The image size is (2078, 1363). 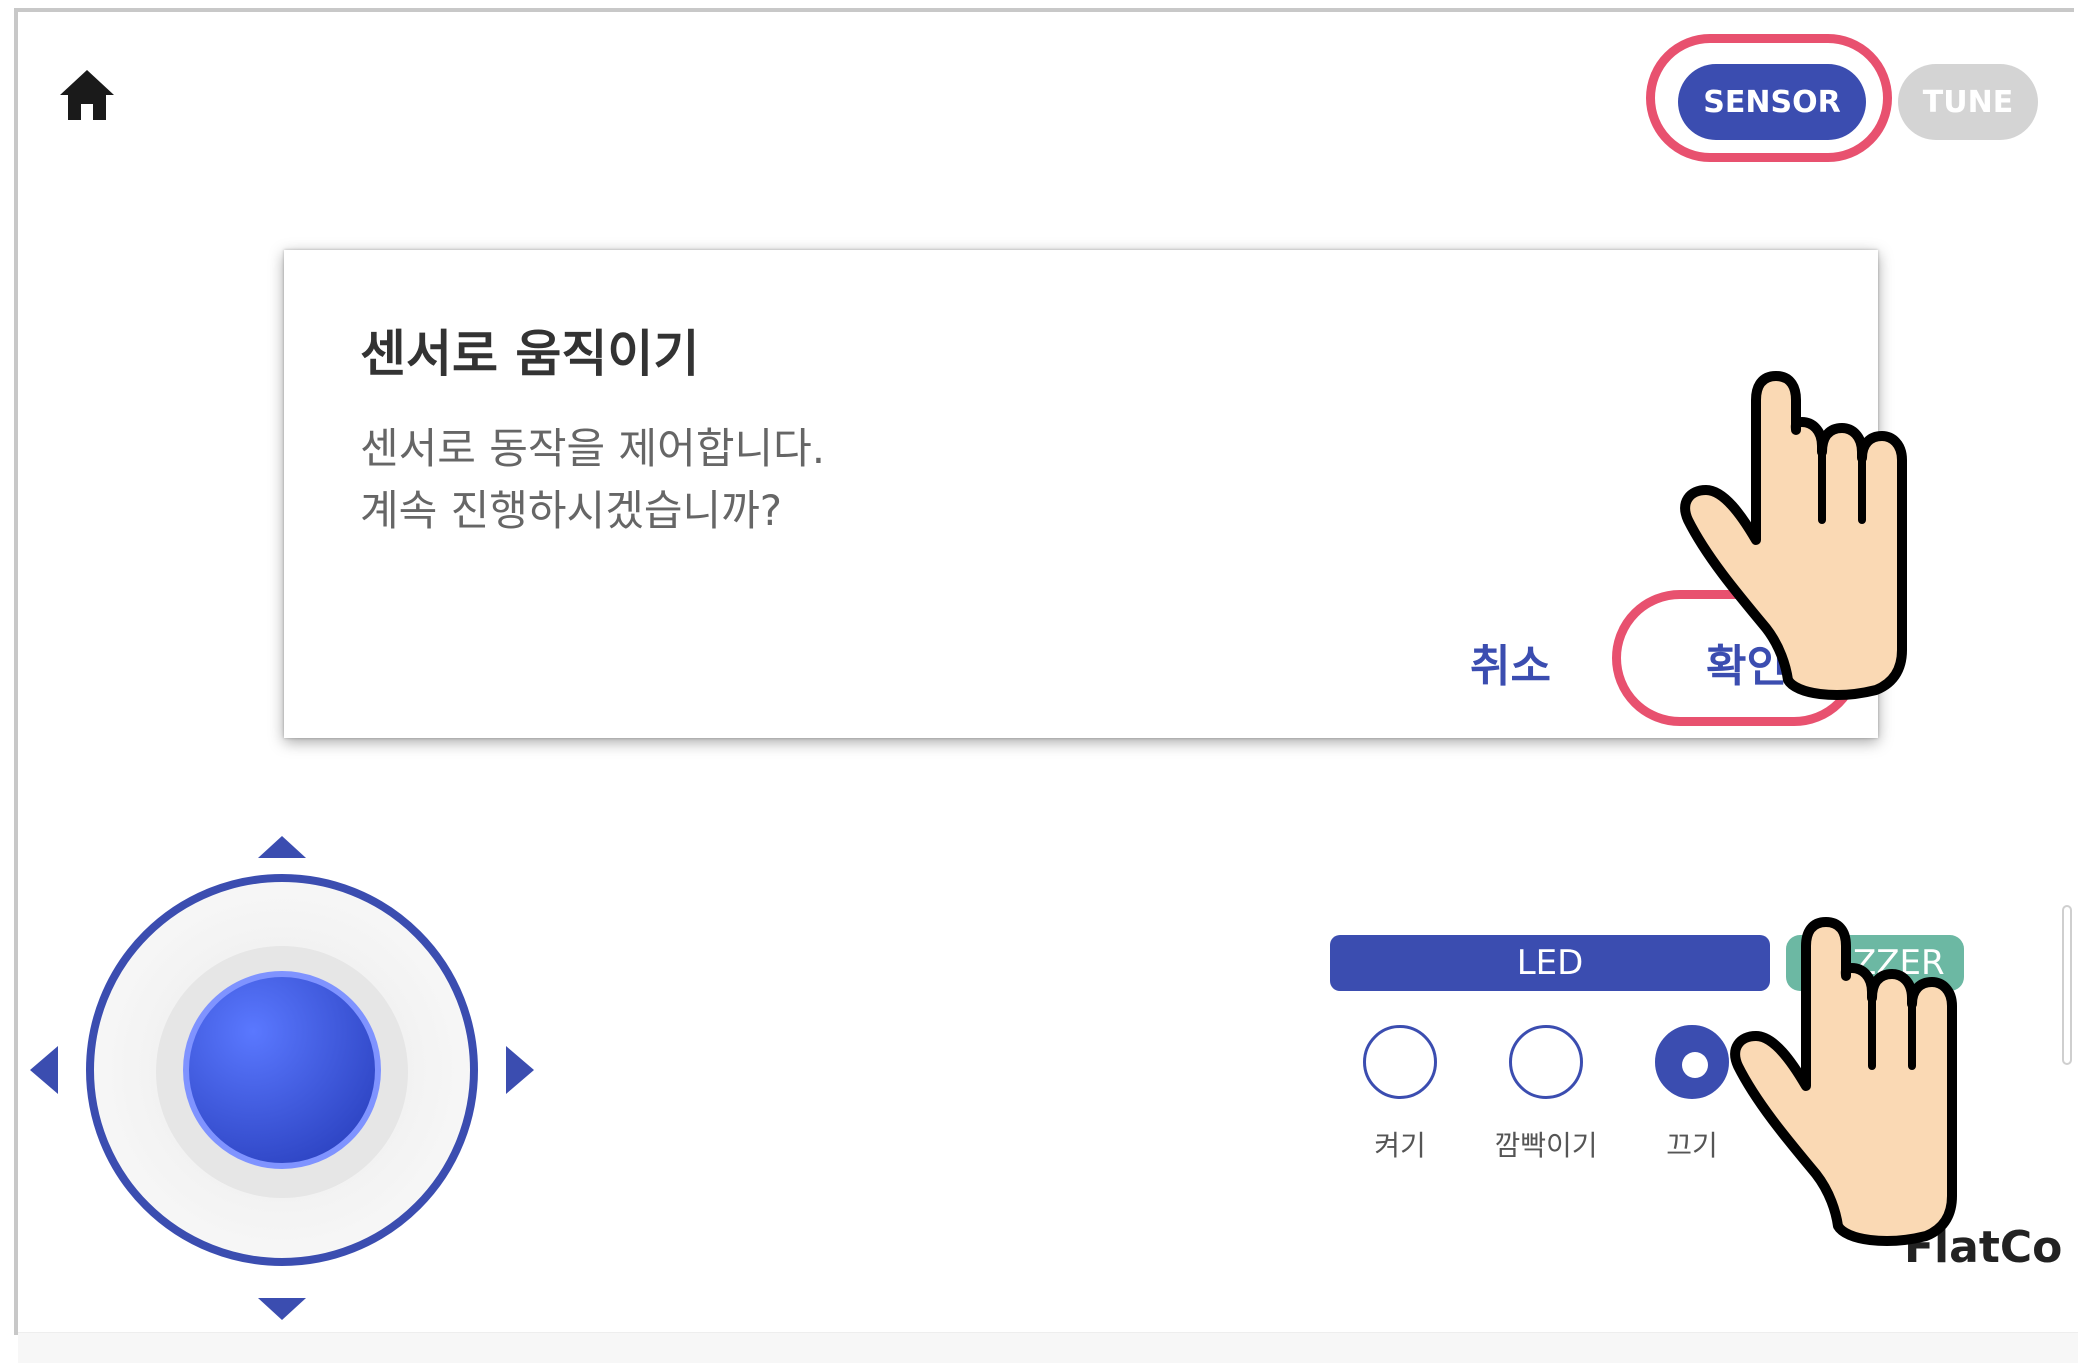 I want to click on dialog-message-line-2: 계속 진행하시겠습니까?, so click(x=571, y=510).